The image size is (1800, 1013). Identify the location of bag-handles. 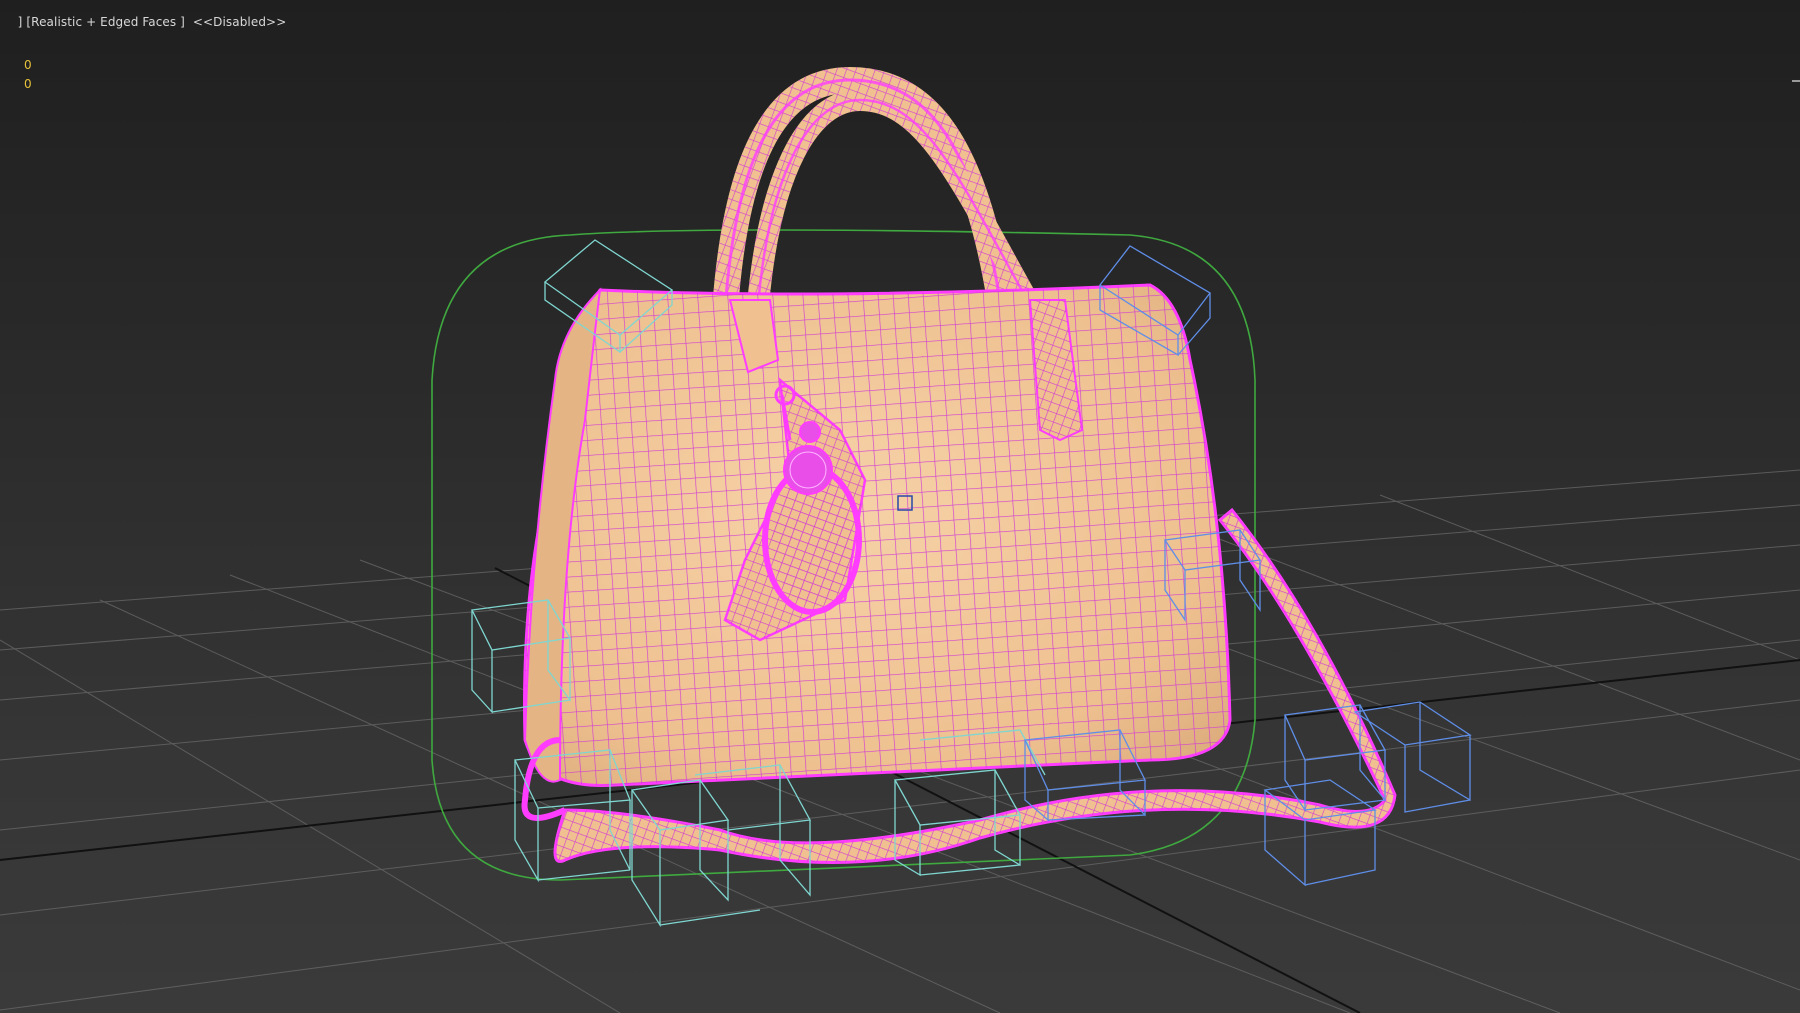
(876, 188).